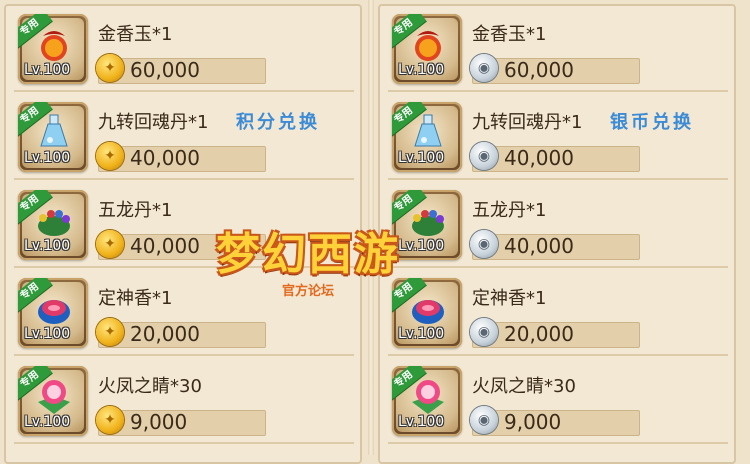 This screenshot has height=464, width=750. I want to click on shop-item-row: 专用 Lv.100 火凤之睛*30 ◉ 9,000, so click(558, 402).